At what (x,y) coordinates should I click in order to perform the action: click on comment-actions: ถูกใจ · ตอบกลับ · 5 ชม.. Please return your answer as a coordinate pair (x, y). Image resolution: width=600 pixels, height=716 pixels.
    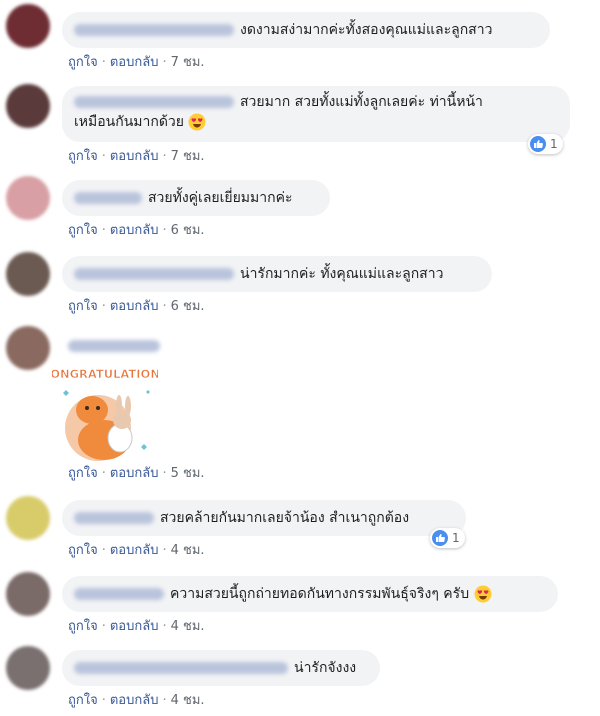
    Looking at the image, I should click on (136, 473).